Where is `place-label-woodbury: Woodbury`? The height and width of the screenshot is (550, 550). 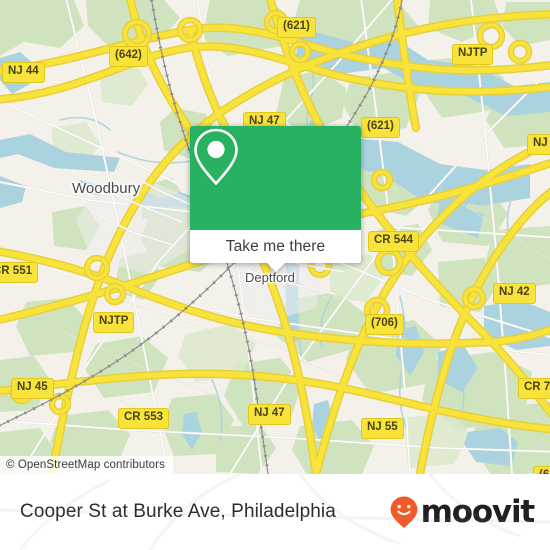 place-label-woodbury: Woodbury is located at coordinates (106, 188).